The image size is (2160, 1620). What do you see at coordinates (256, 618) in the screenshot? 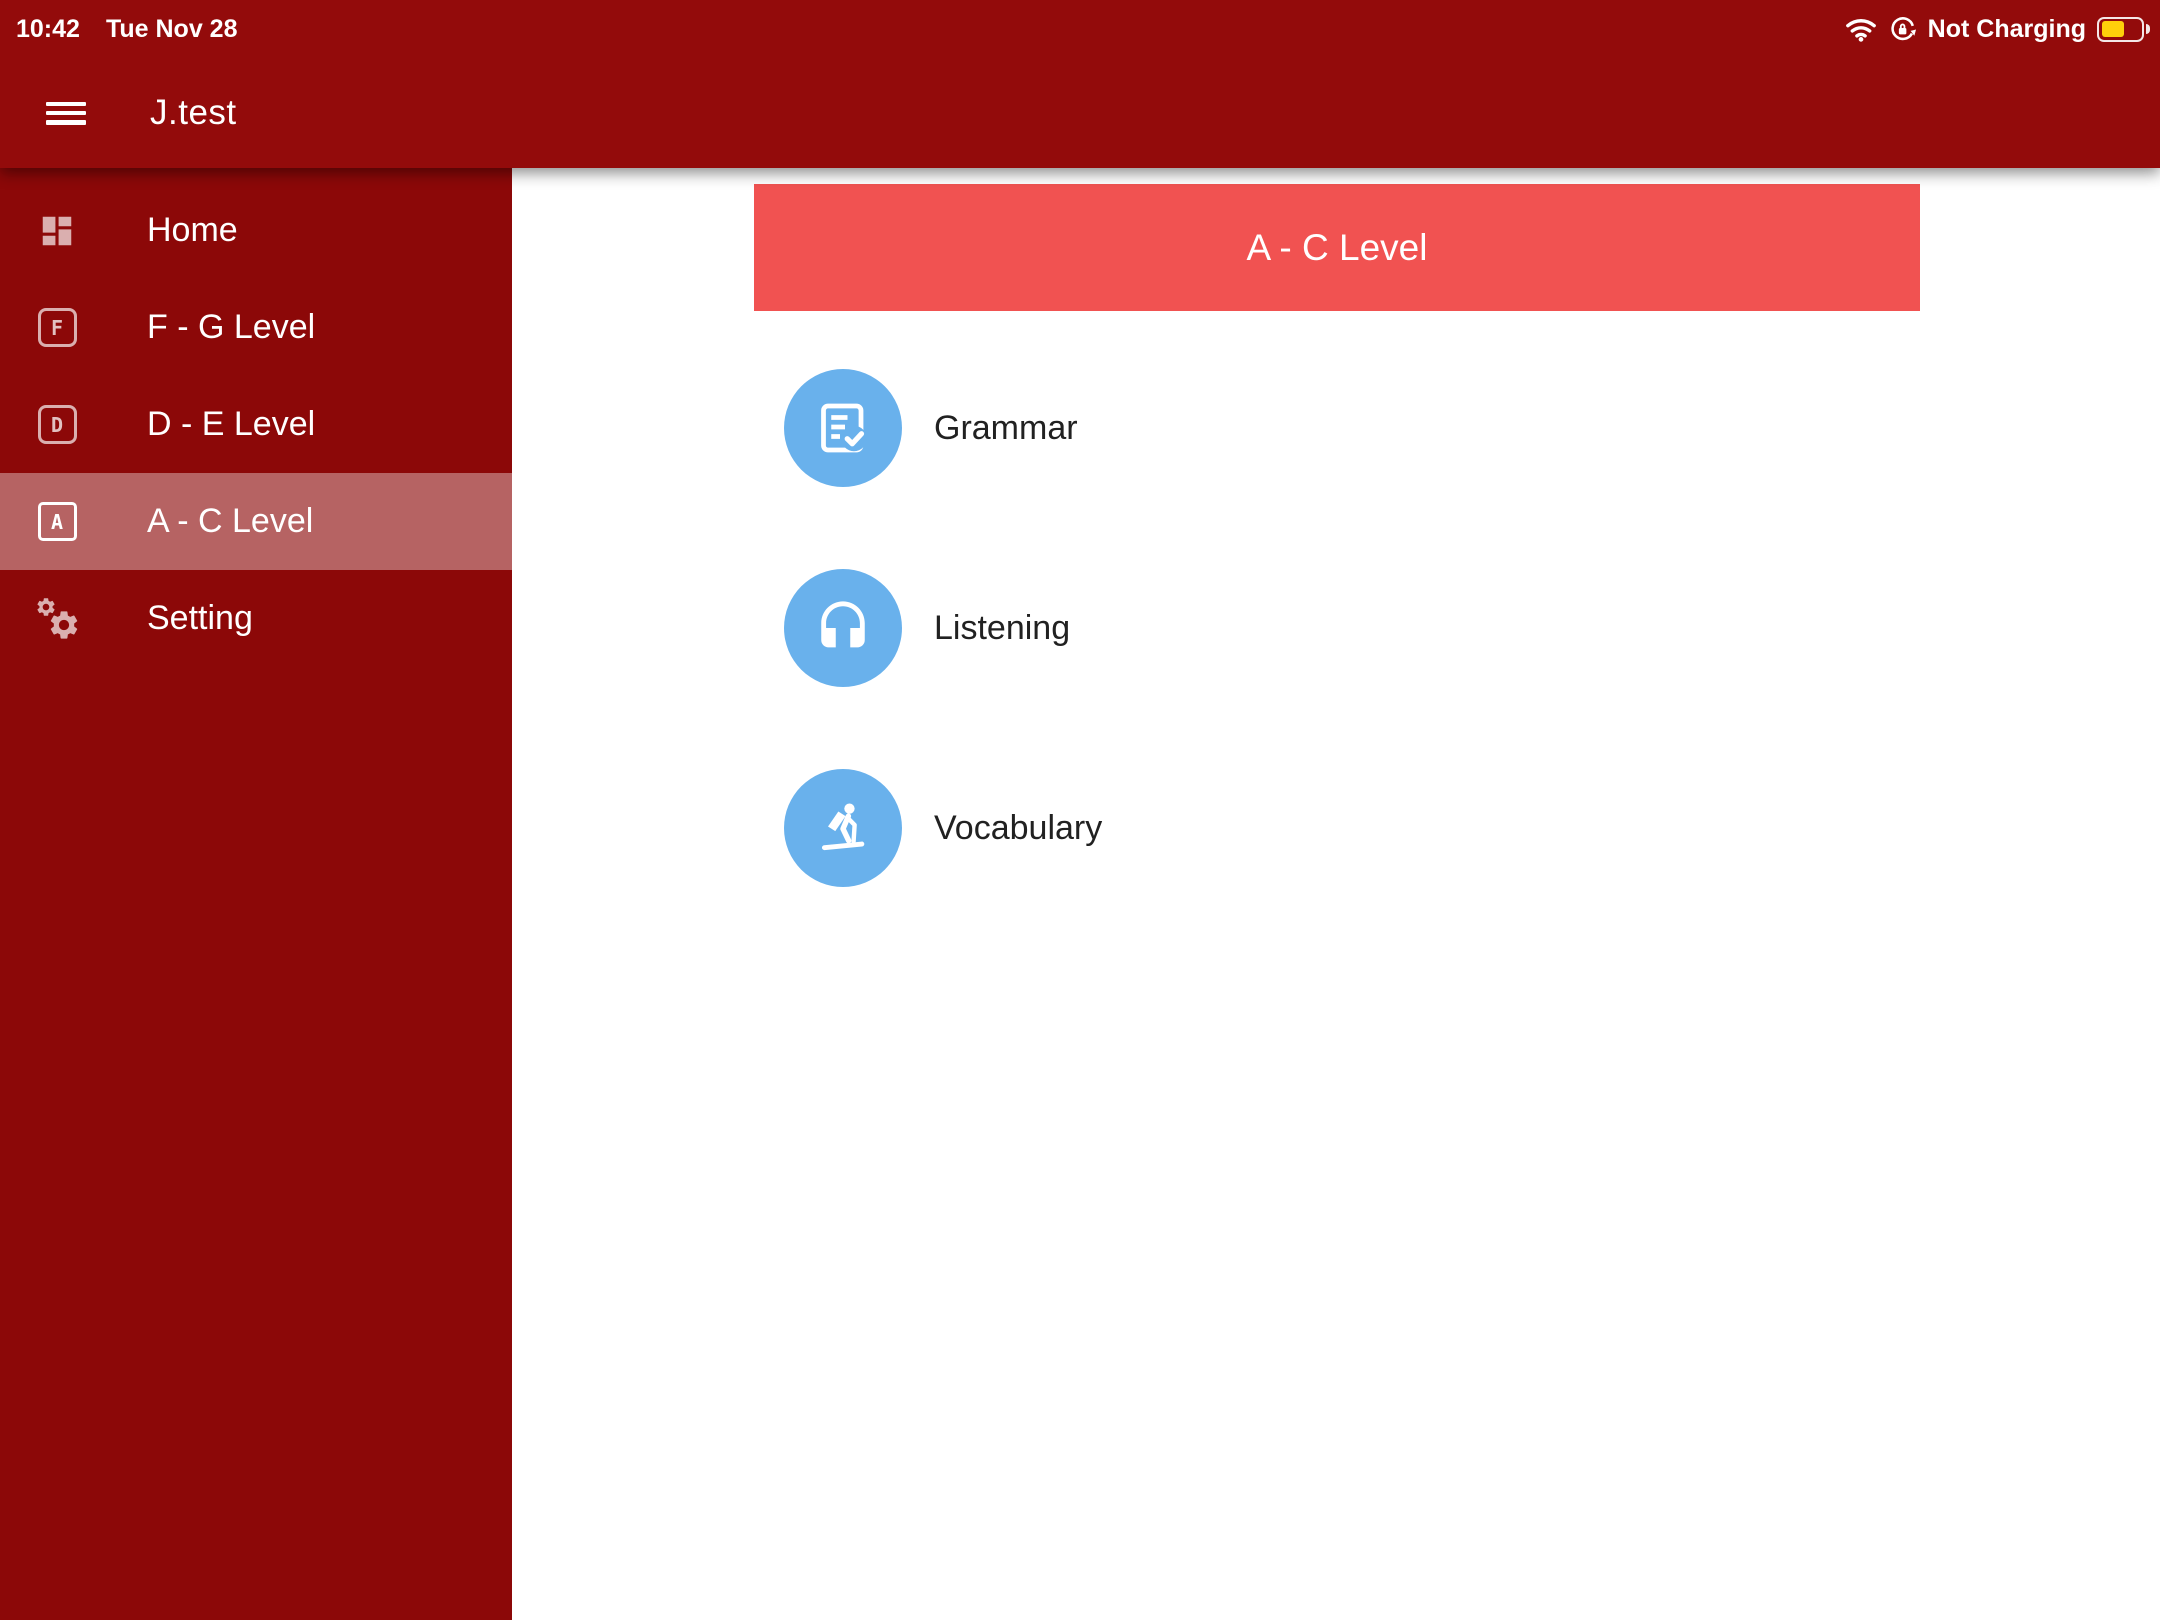
I see `sidebar-item-setting: Setting` at bounding box center [256, 618].